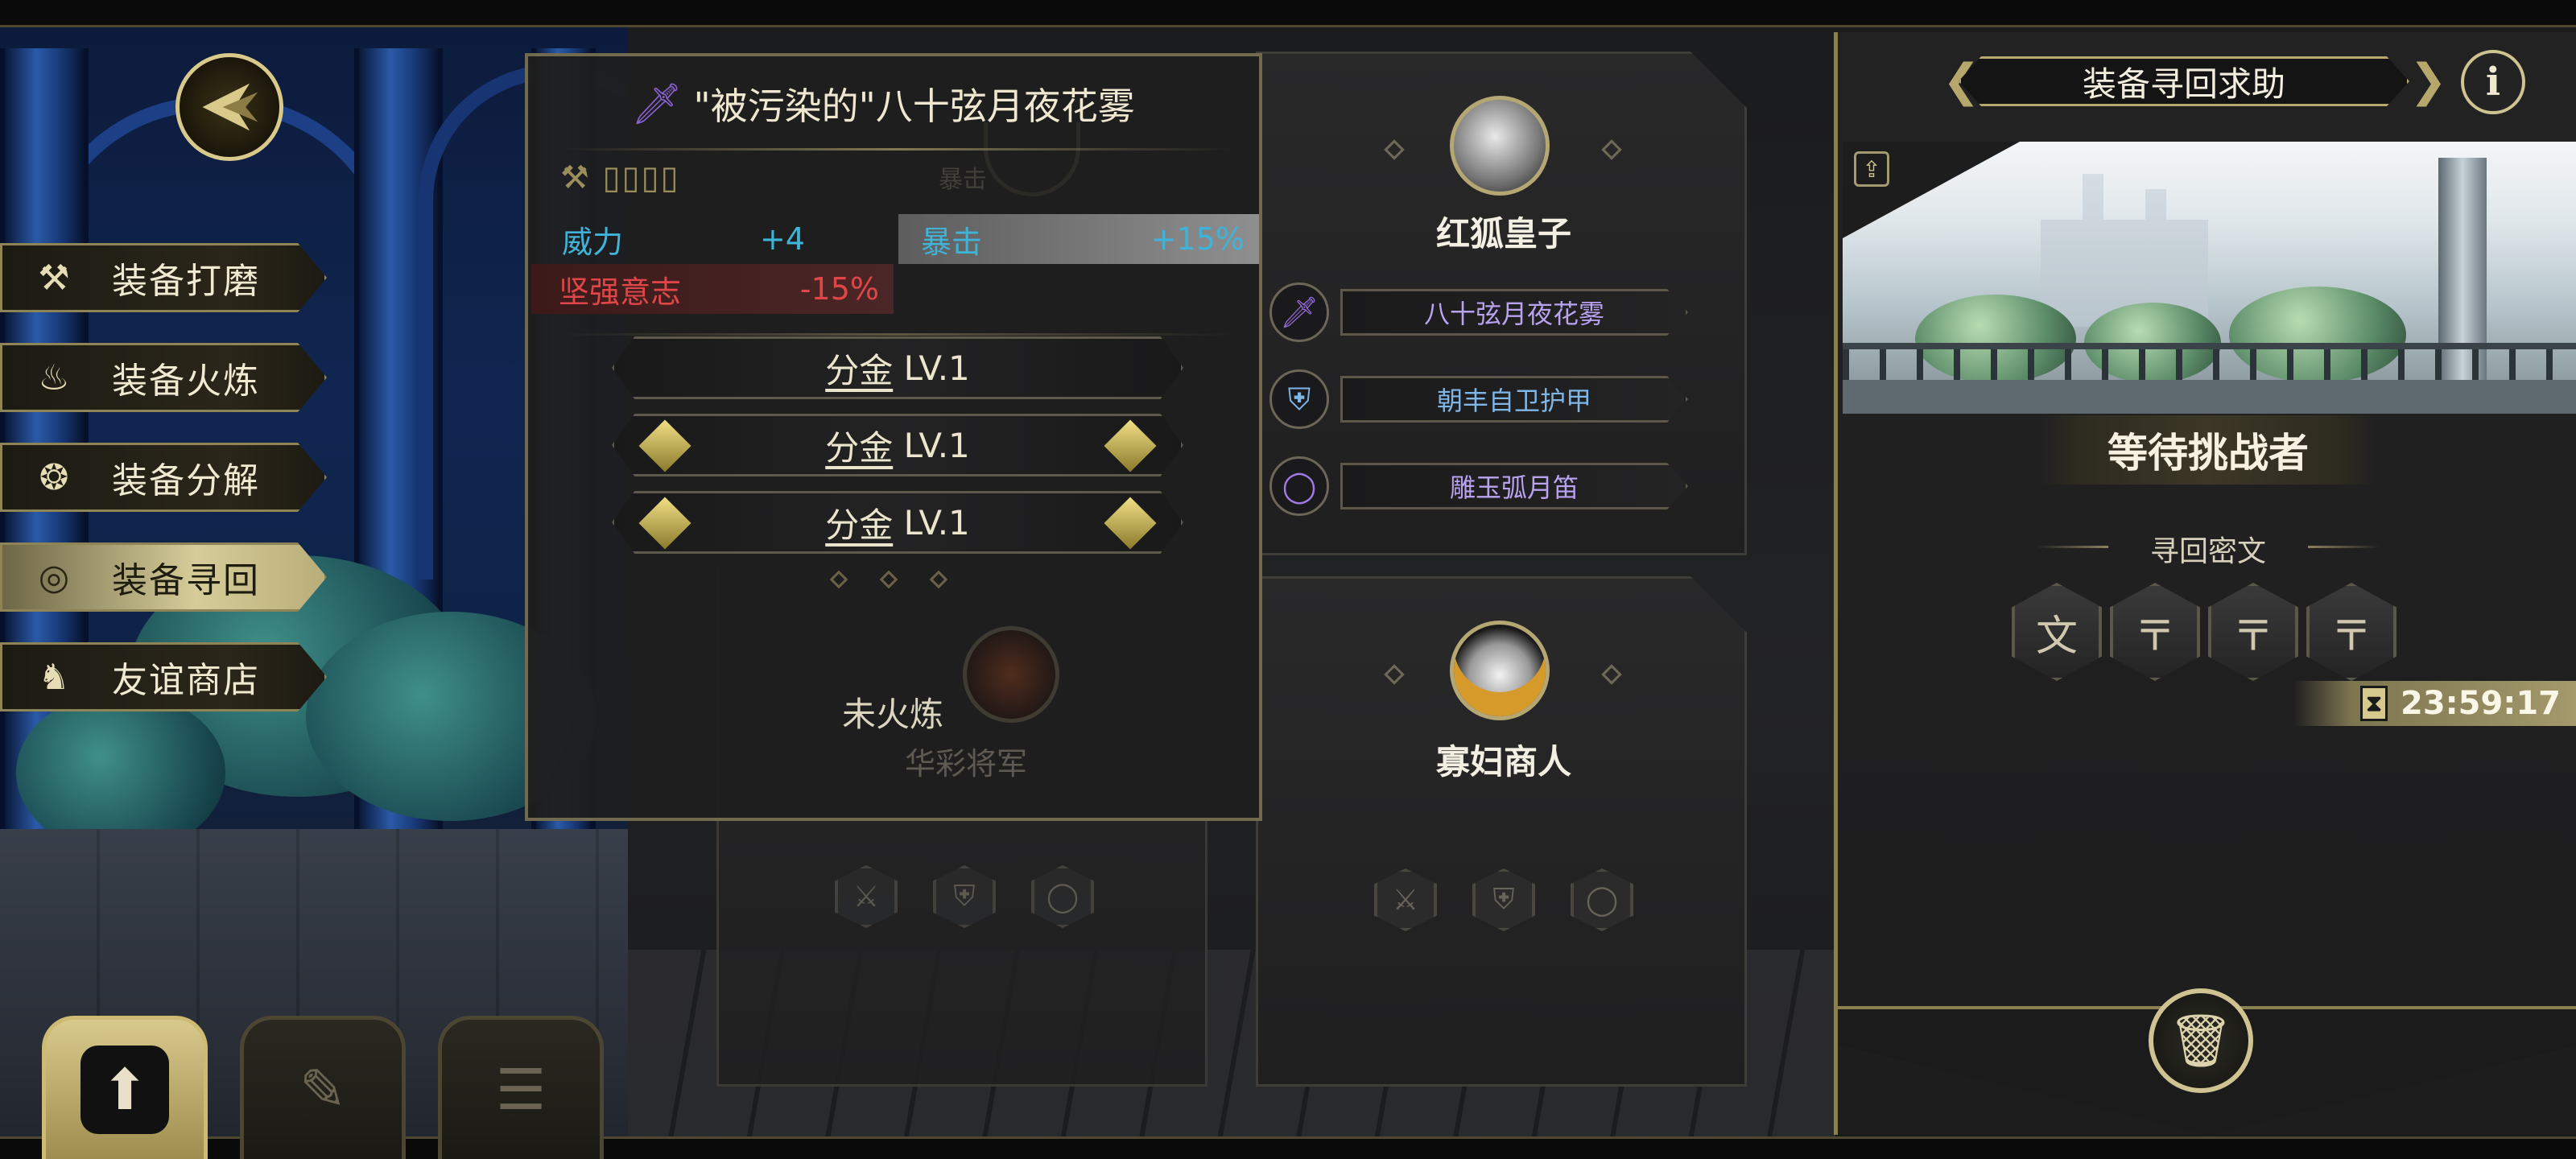 The height and width of the screenshot is (1159, 2576). What do you see at coordinates (186, 481) in the screenshot?
I see `menu-item-label: 装备分解` at bounding box center [186, 481].